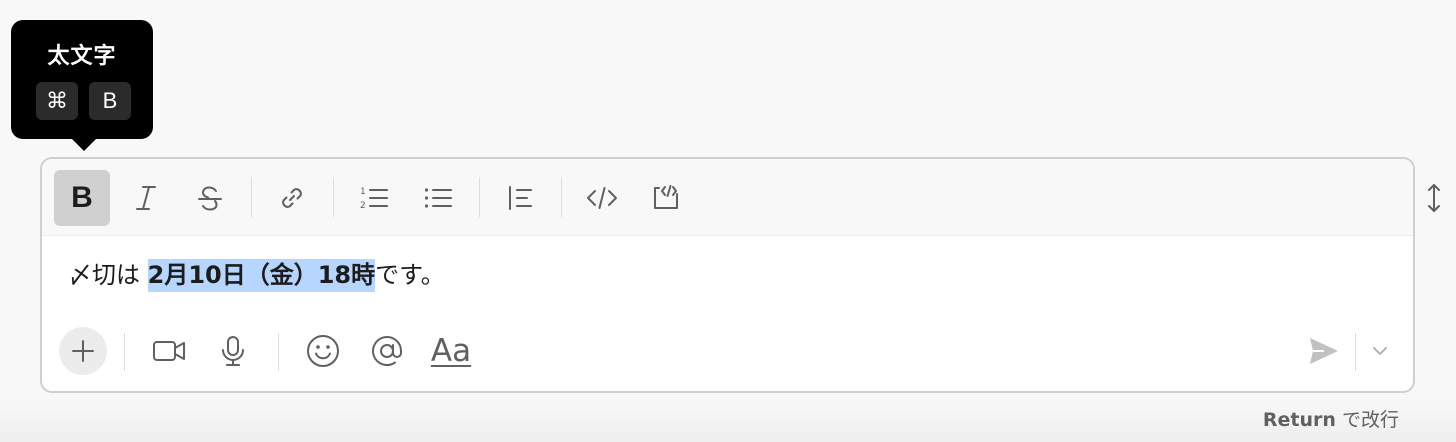 The image size is (1456, 442). I want to click on hint-key: Return, so click(1299, 420).